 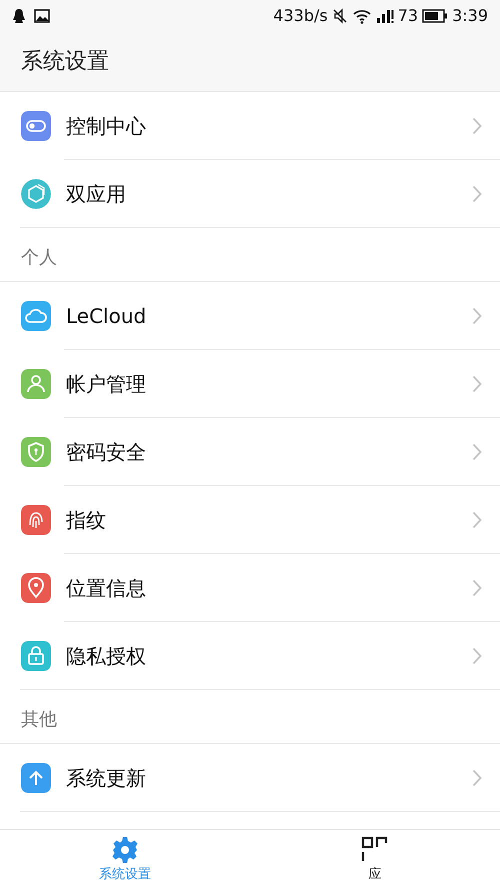 I want to click on page-title: 系统设置, so click(x=65, y=62).